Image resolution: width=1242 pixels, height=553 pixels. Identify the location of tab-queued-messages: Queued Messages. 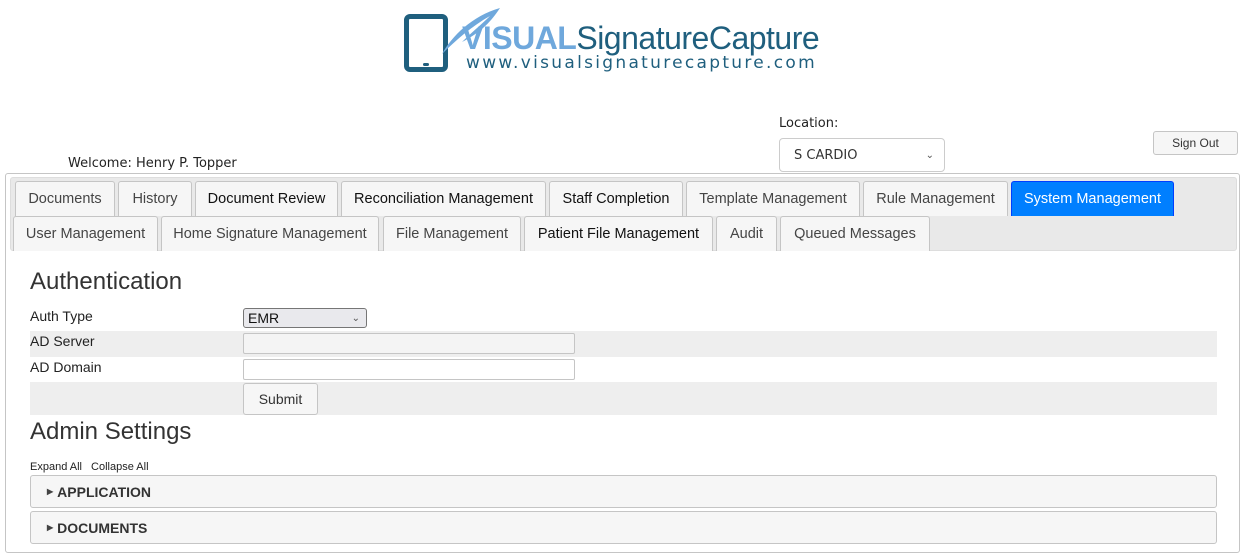
(855, 233).